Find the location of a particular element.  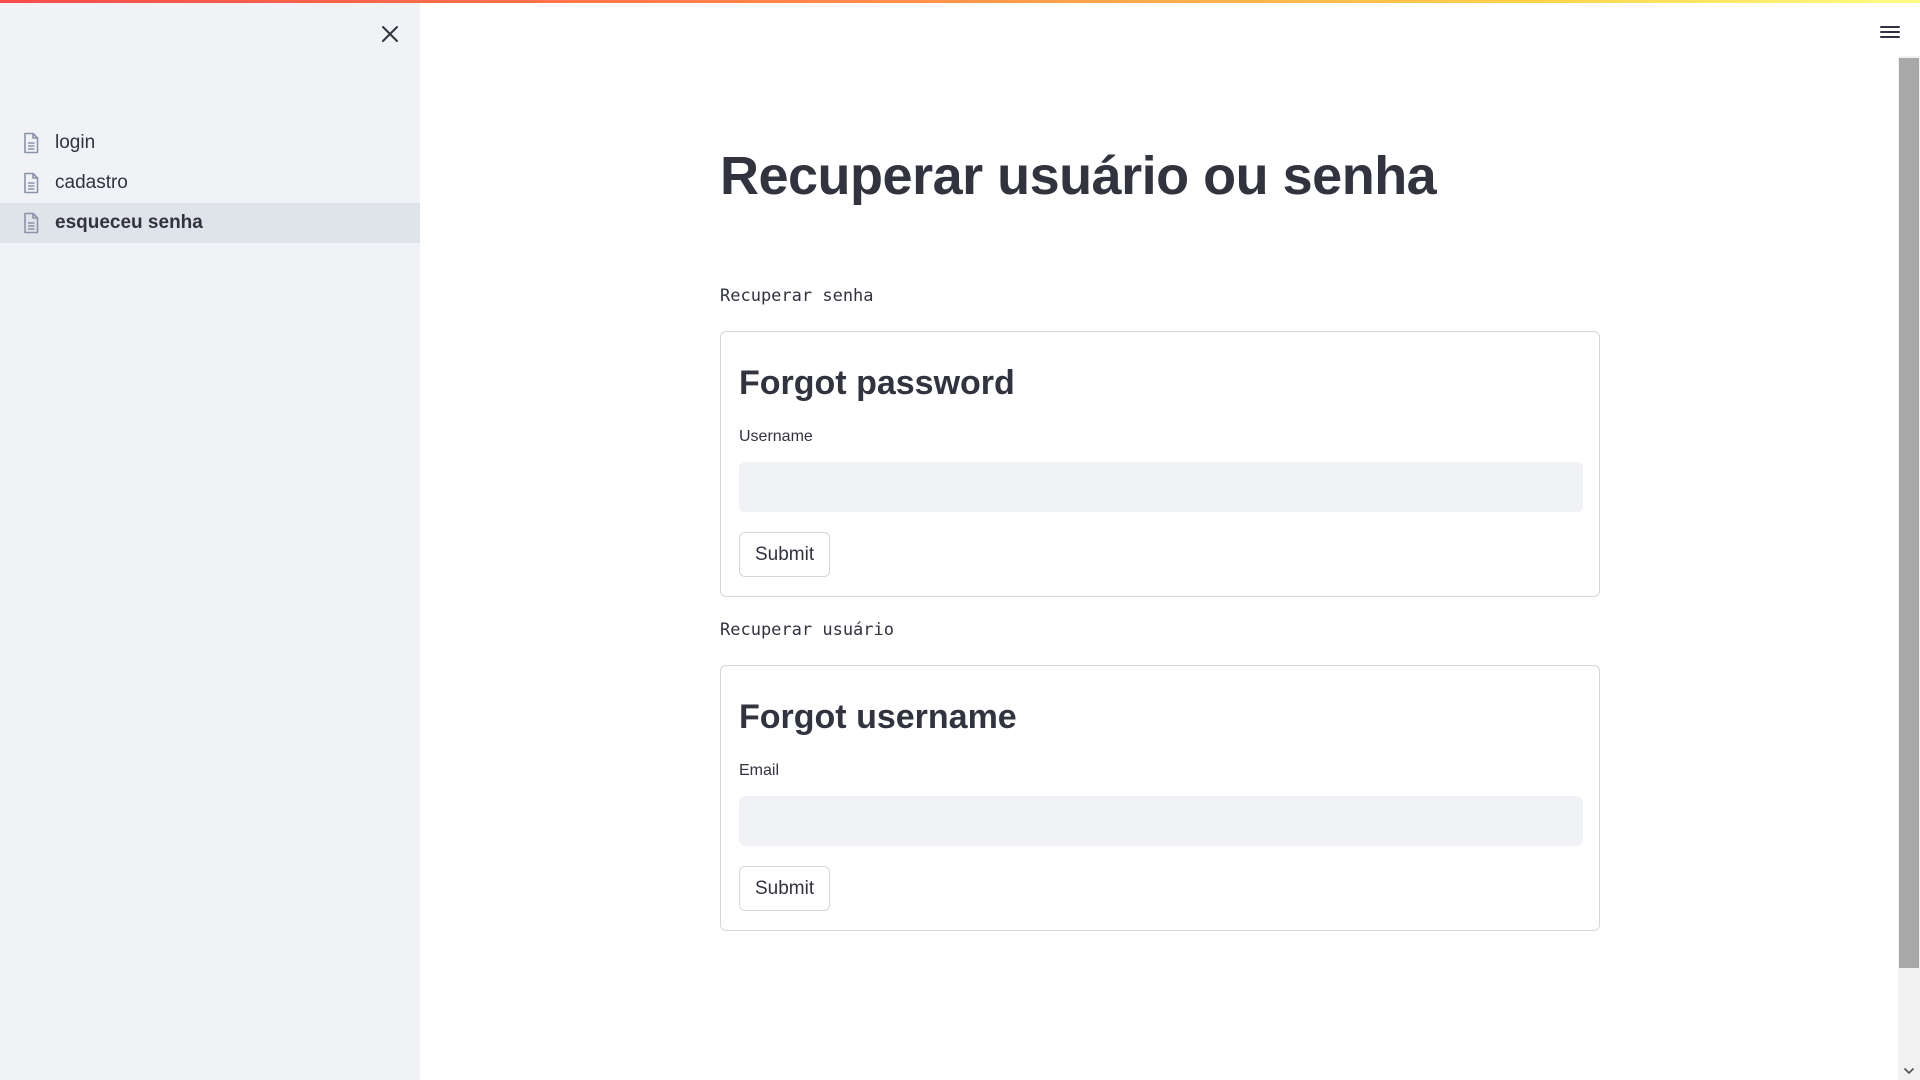

scrollbar-thumb is located at coordinates (1909, 513).